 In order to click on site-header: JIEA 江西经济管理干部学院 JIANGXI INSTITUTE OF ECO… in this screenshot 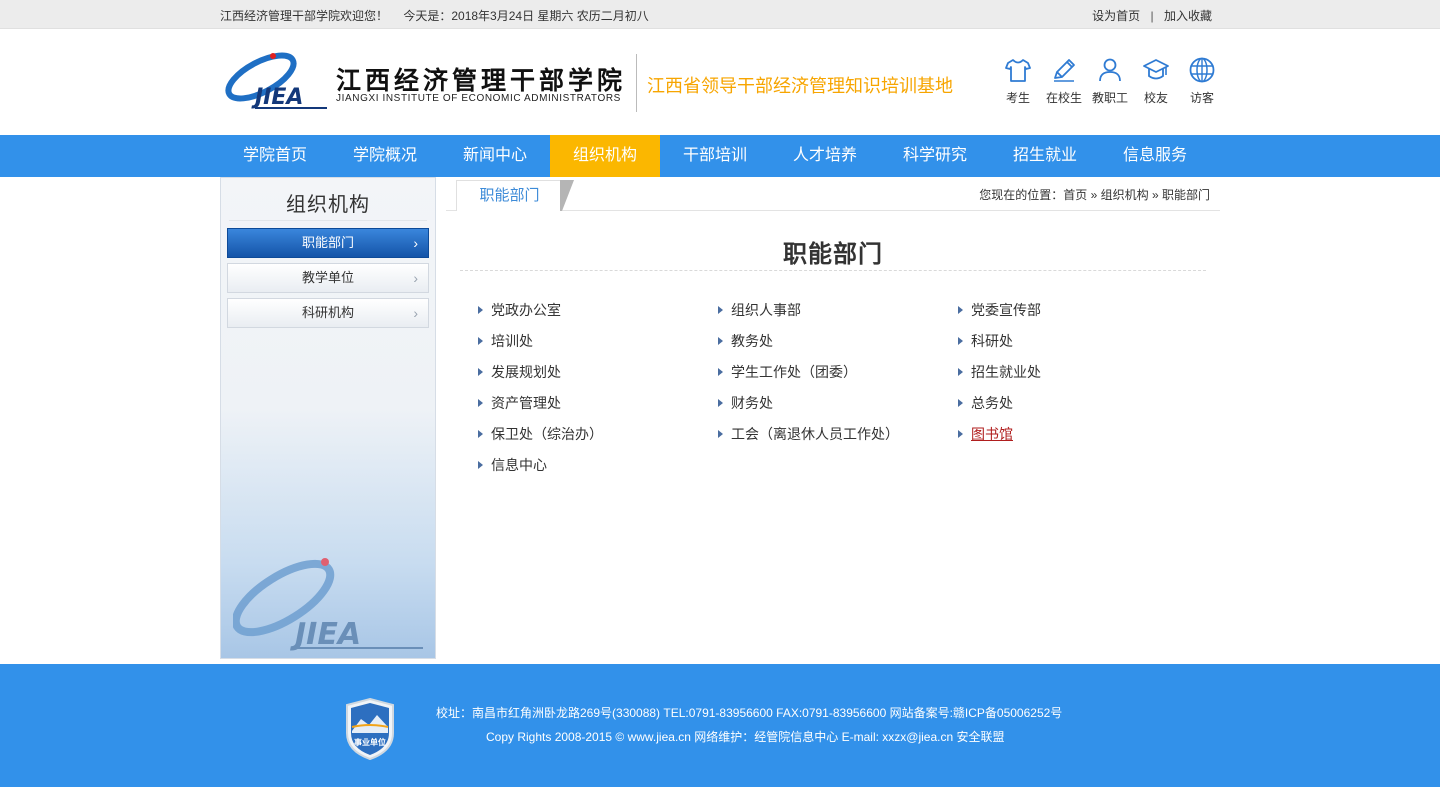, I will do `click(720, 82)`.